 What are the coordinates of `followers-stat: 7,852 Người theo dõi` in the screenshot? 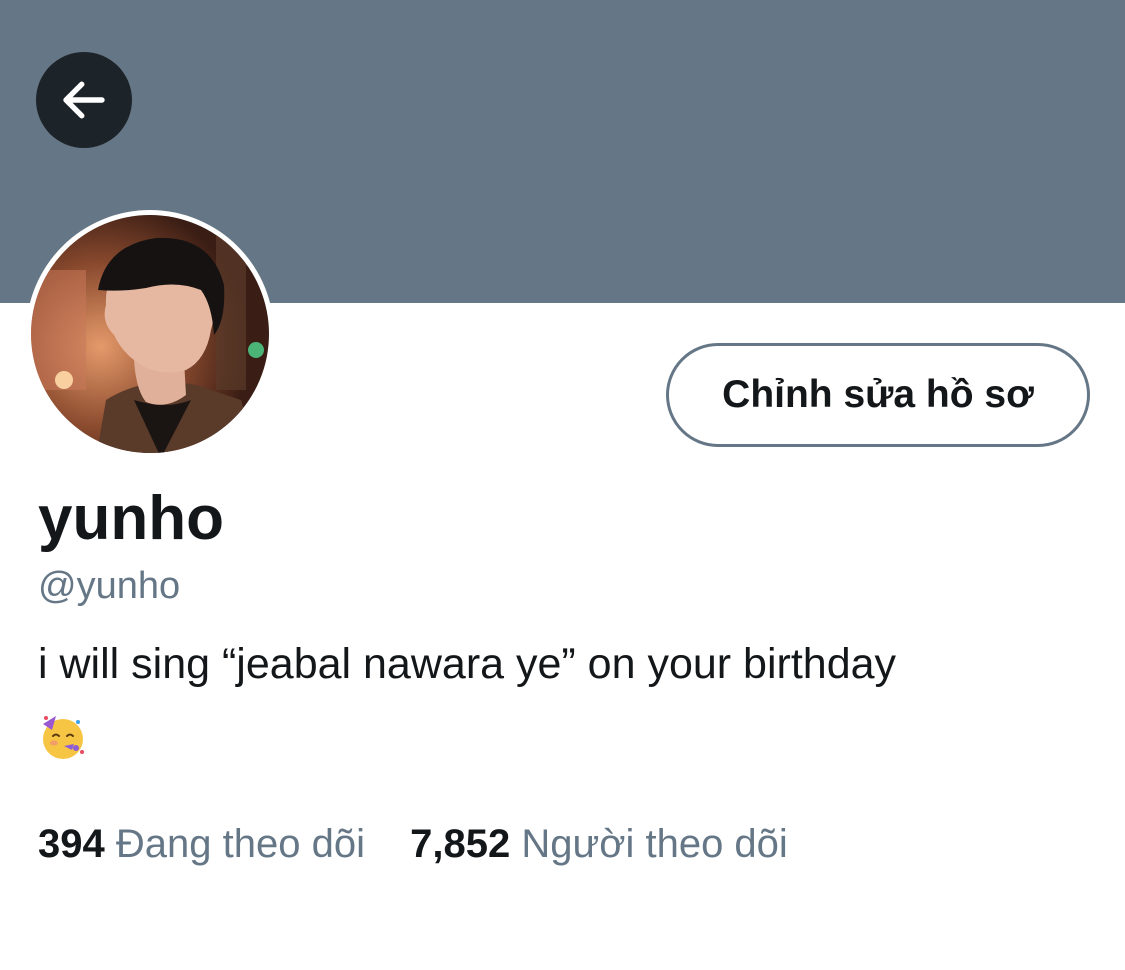 It's located at (599, 844).